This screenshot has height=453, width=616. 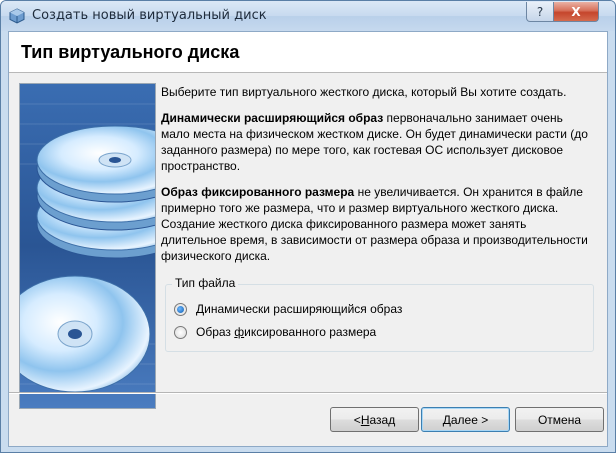 What do you see at coordinates (180, 332) in the screenshot?
I see `radio-fixed-button` at bounding box center [180, 332].